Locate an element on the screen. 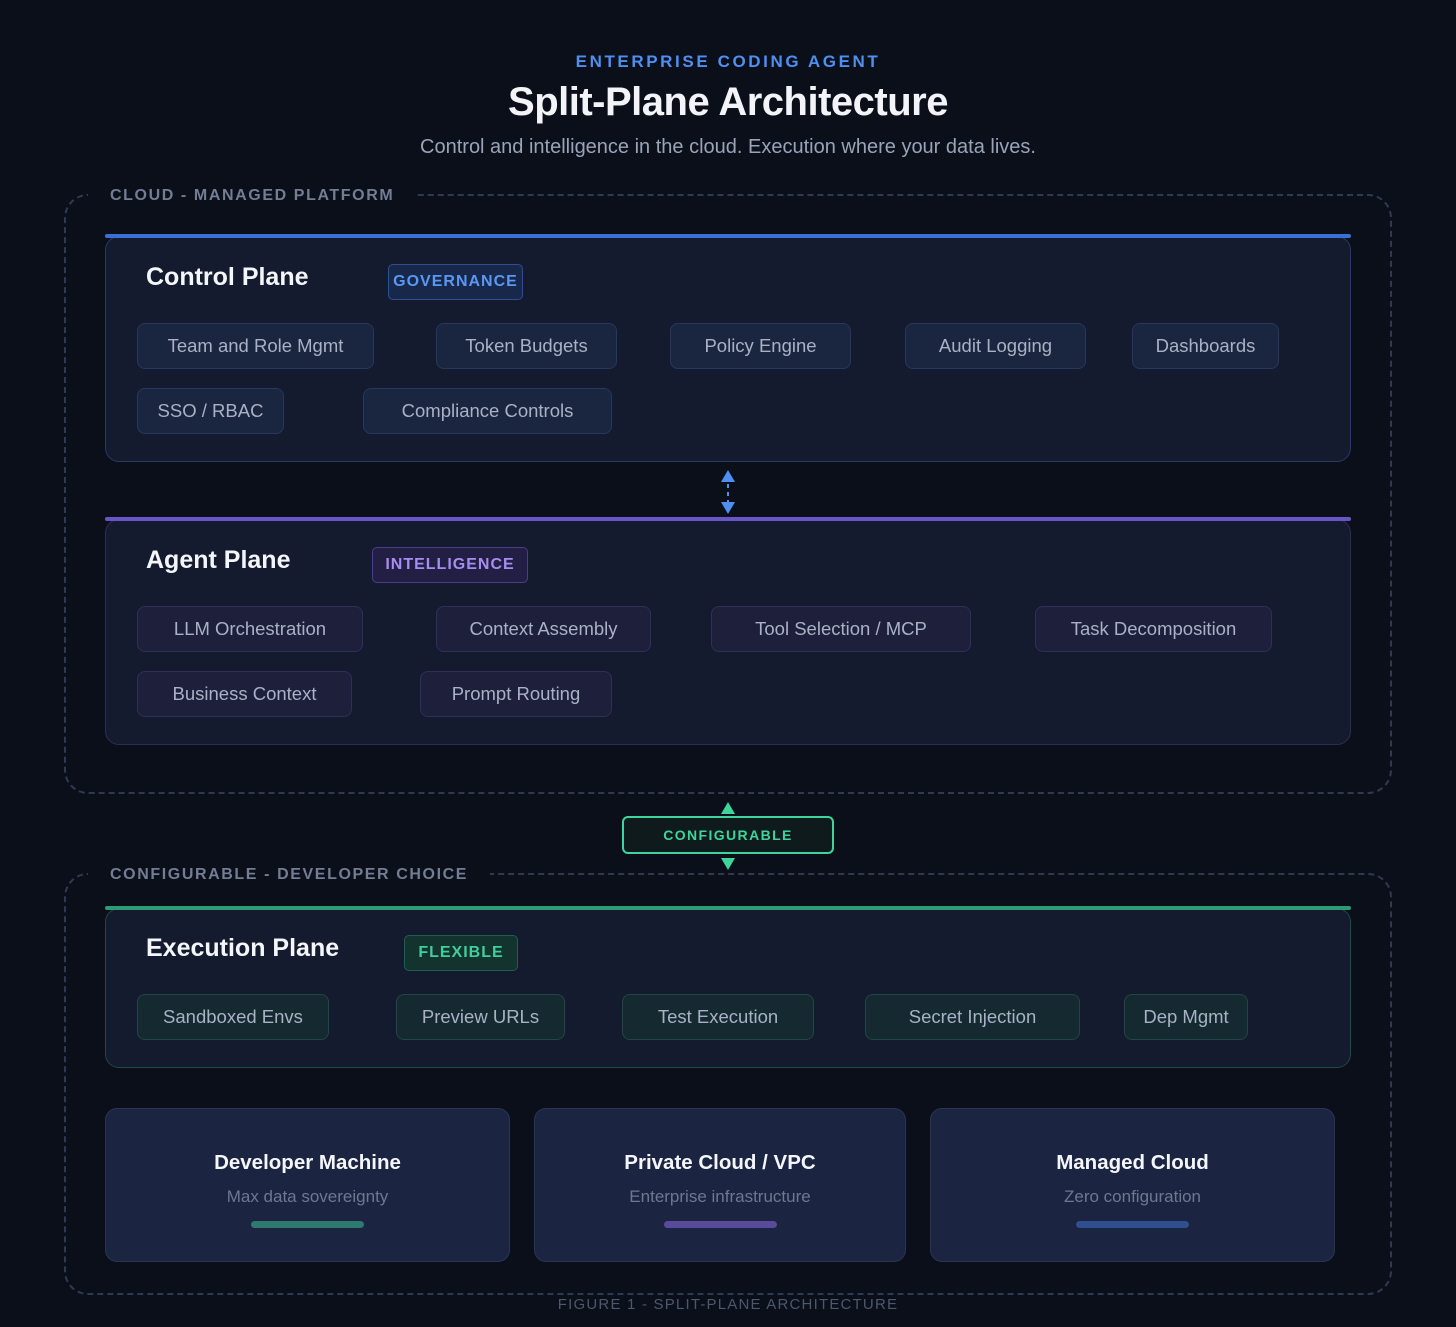 Image resolution: width=1456 pixels, height=1327 pixels. chip-context-assembly: Context Assembly is located at coordinates (543, 629).